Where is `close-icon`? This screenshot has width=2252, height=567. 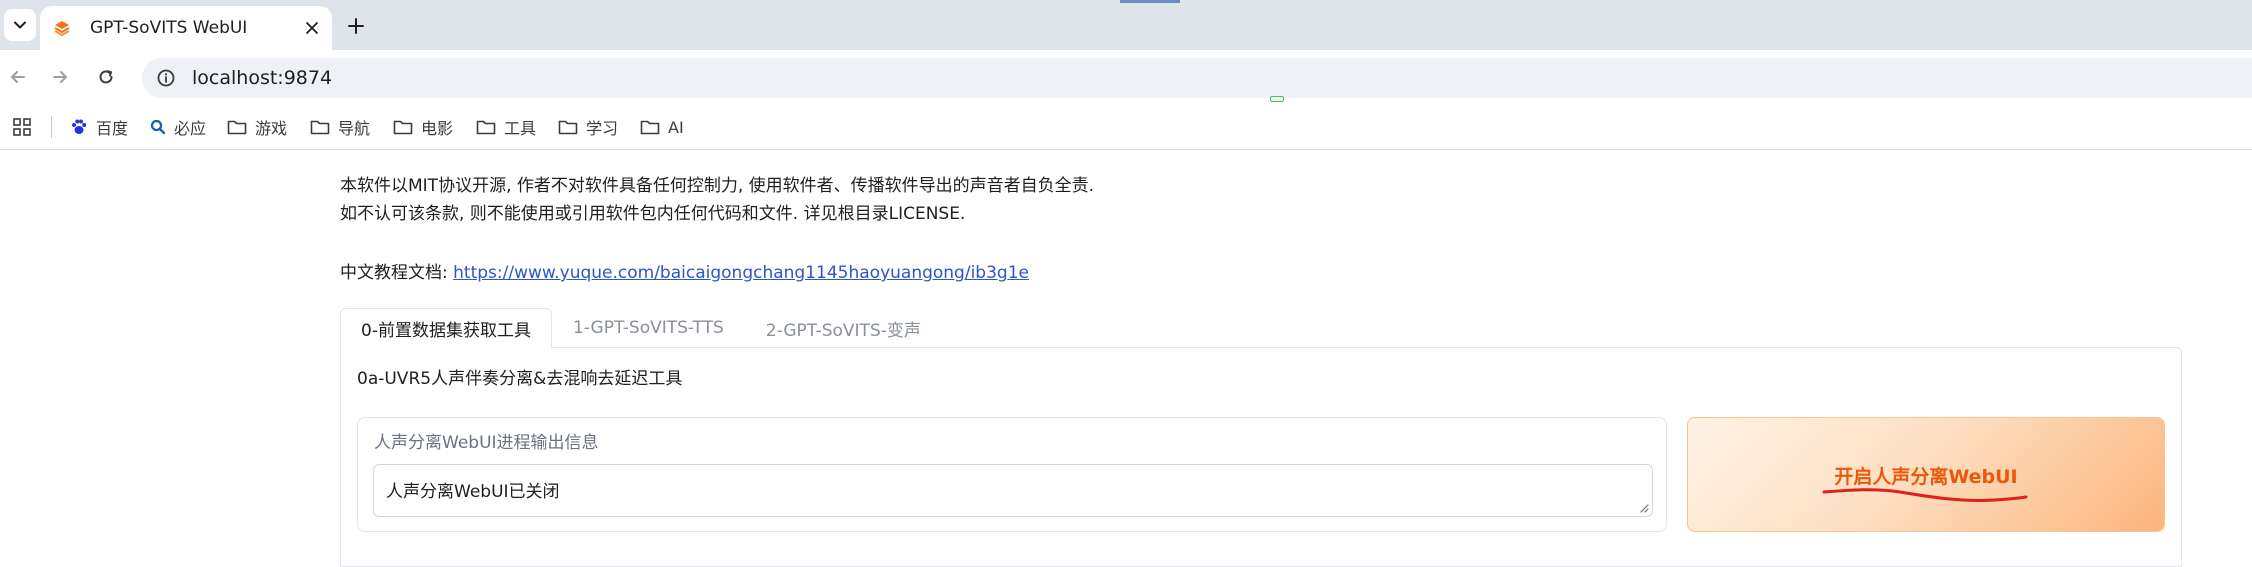
close-icon is located at coordinates (312, 28).